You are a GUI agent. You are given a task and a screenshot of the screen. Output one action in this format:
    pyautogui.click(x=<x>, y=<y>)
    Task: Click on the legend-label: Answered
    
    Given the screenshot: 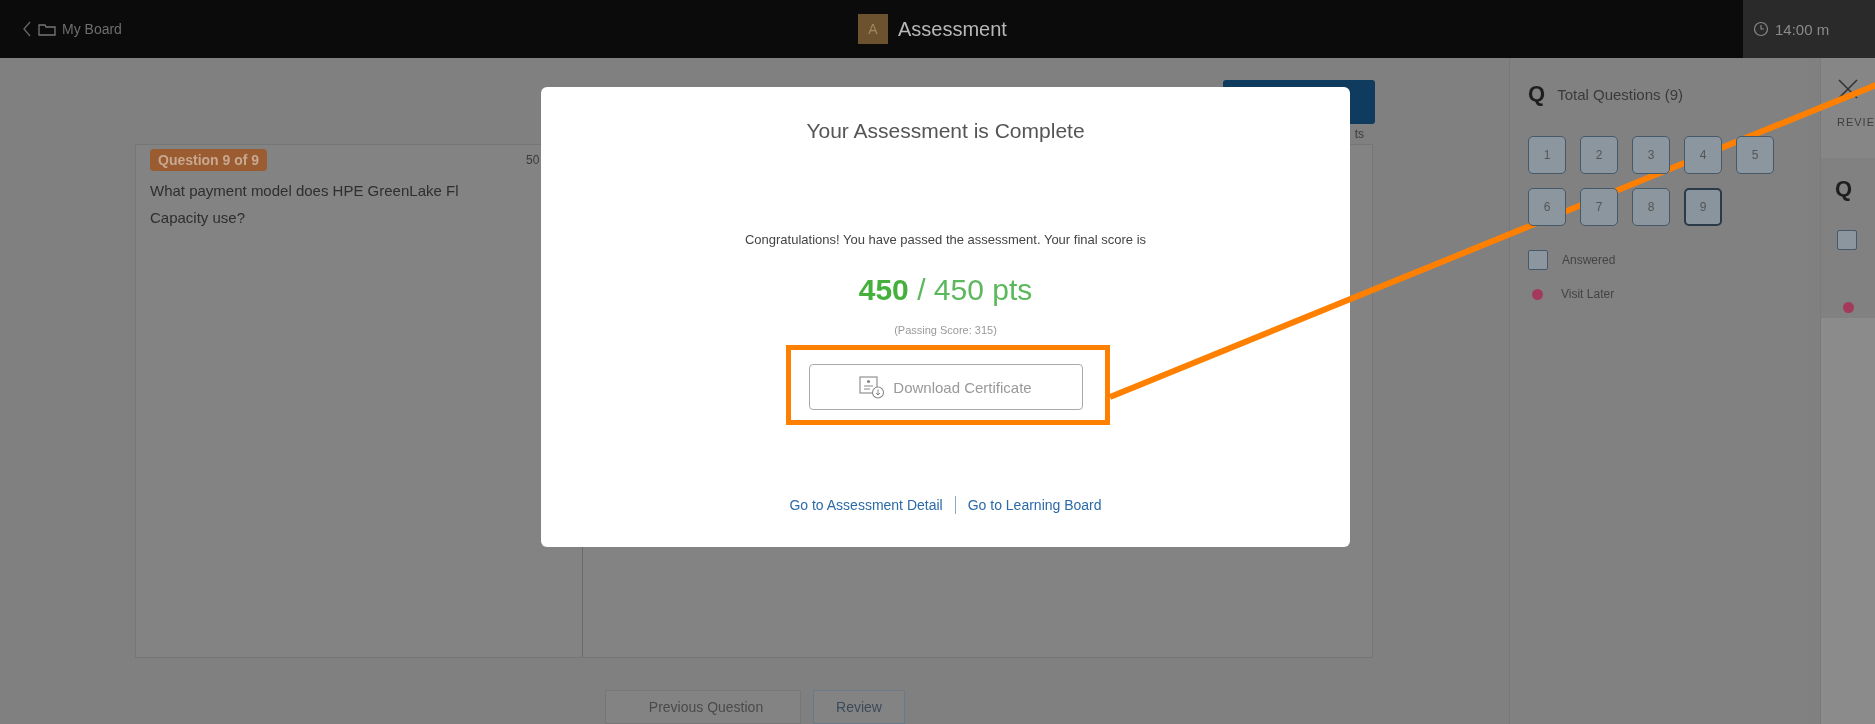 What is the action you would take?
    pyautogui.click(x=1589, y=260)
    